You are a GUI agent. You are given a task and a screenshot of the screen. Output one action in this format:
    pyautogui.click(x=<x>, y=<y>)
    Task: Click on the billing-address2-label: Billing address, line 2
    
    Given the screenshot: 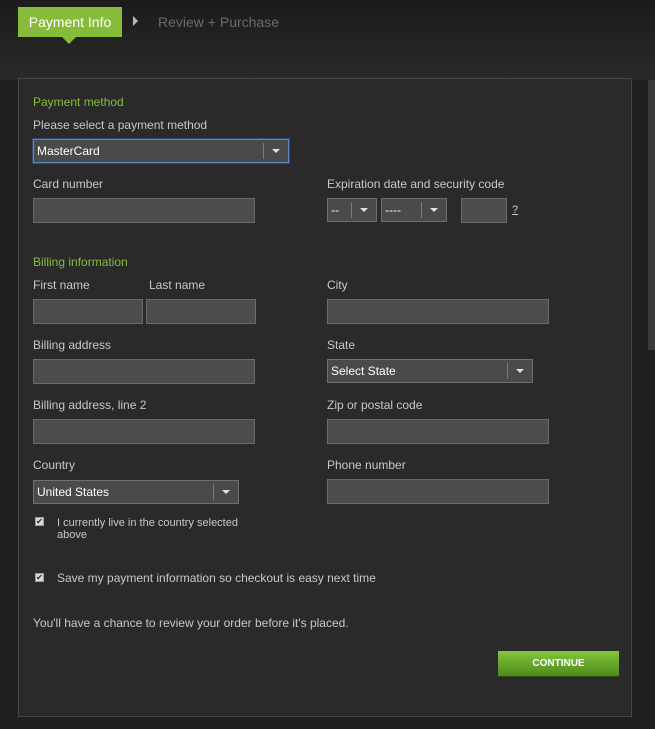 What is the action you would take?
    pyautogui.click(x=90, y=405)
    